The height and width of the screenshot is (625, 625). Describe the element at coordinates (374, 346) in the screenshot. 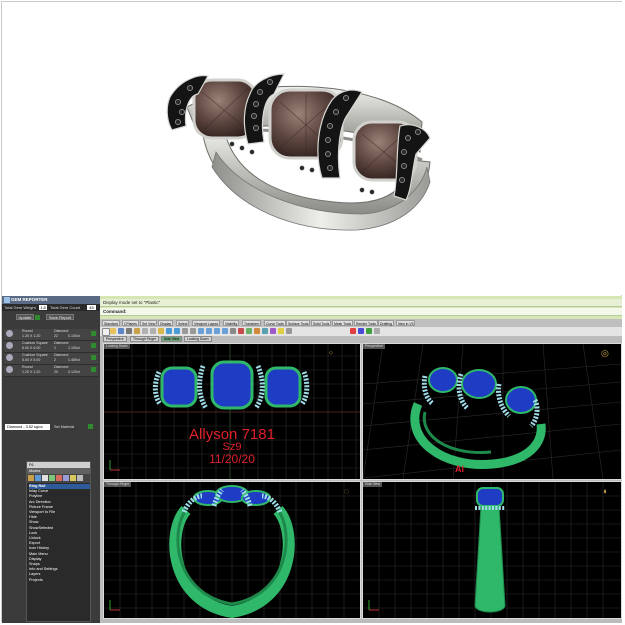

I see `viewport-label: Perspective` at that location.